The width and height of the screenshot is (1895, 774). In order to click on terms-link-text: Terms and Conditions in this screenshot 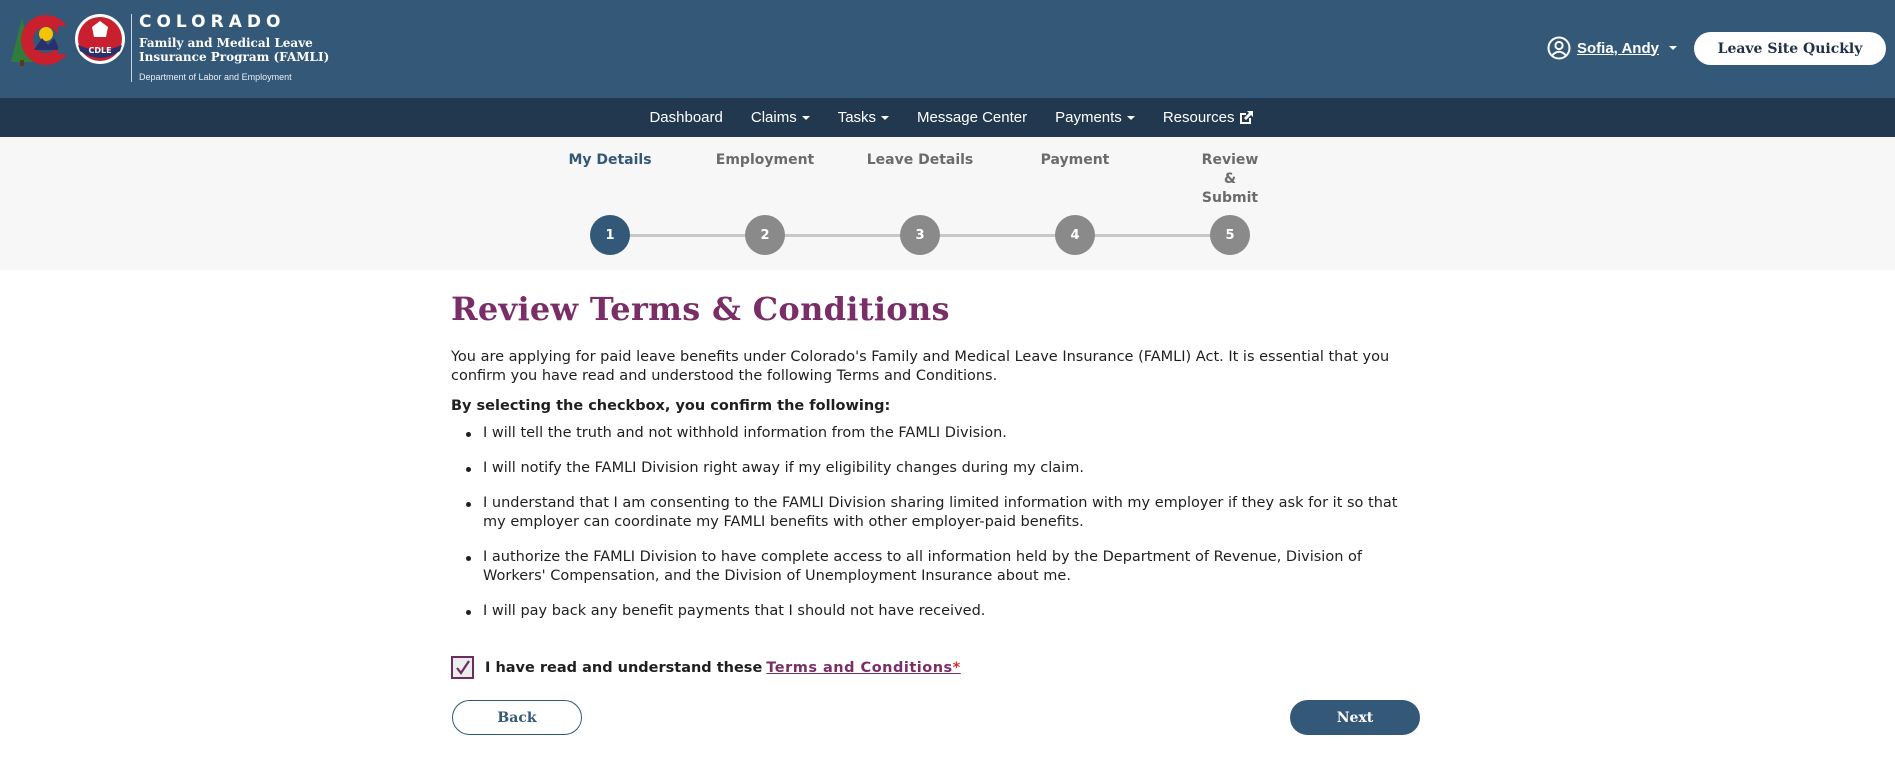, I will do `click(859, 667)`.